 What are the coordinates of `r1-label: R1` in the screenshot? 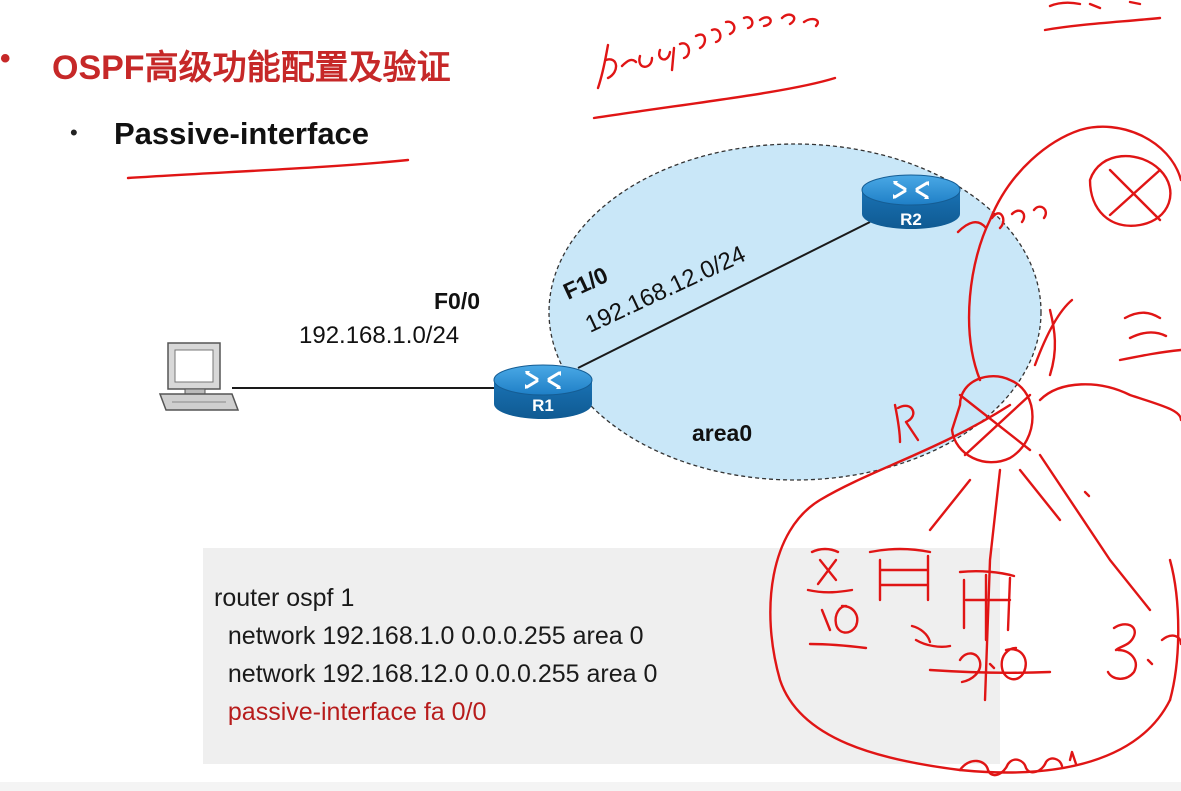 It's located at (543, 405).